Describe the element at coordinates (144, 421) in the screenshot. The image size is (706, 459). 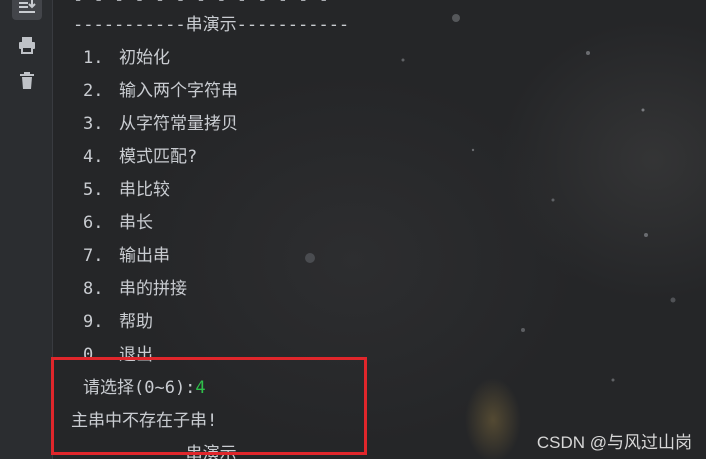
I see `result-message: 主串中不存在子串!` at that location.